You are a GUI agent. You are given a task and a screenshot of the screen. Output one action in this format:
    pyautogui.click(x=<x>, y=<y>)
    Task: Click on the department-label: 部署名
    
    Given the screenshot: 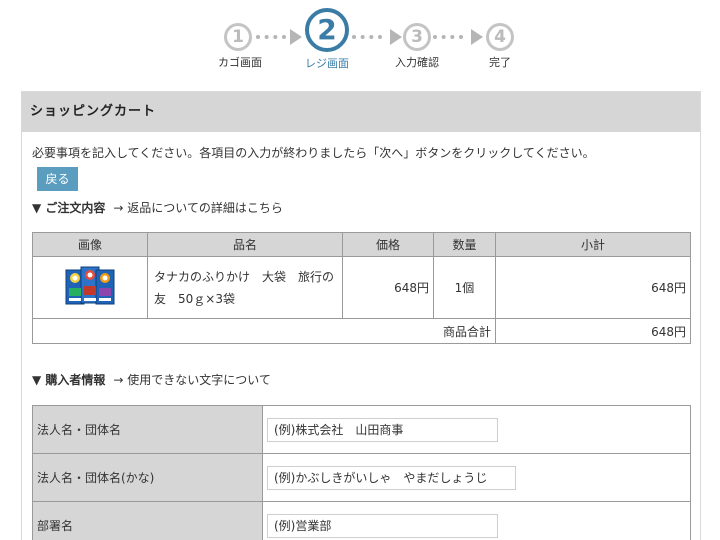 What is the action you would take?
    pyautogui.click(x=147, y=520)
    